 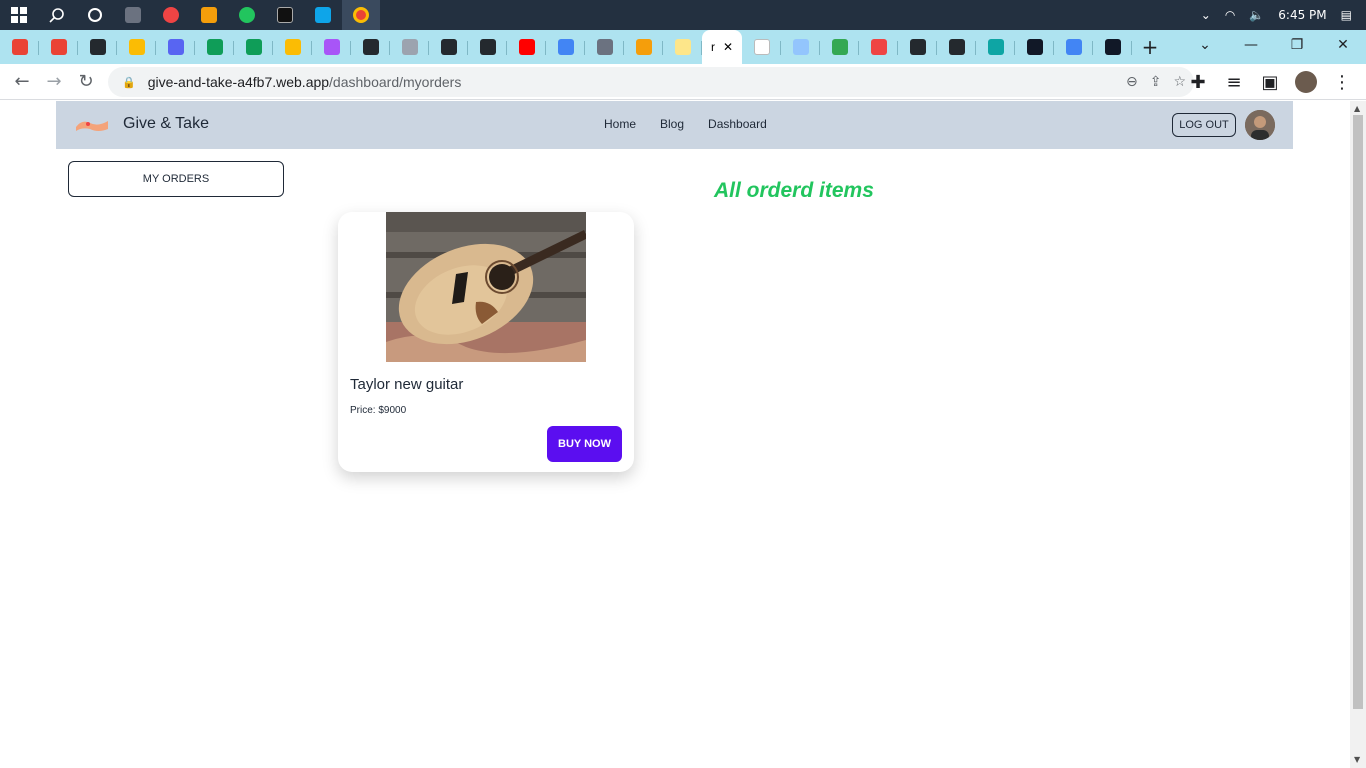 I want to click on side-panel-icon: ▣, so click(x=1270, y=82).